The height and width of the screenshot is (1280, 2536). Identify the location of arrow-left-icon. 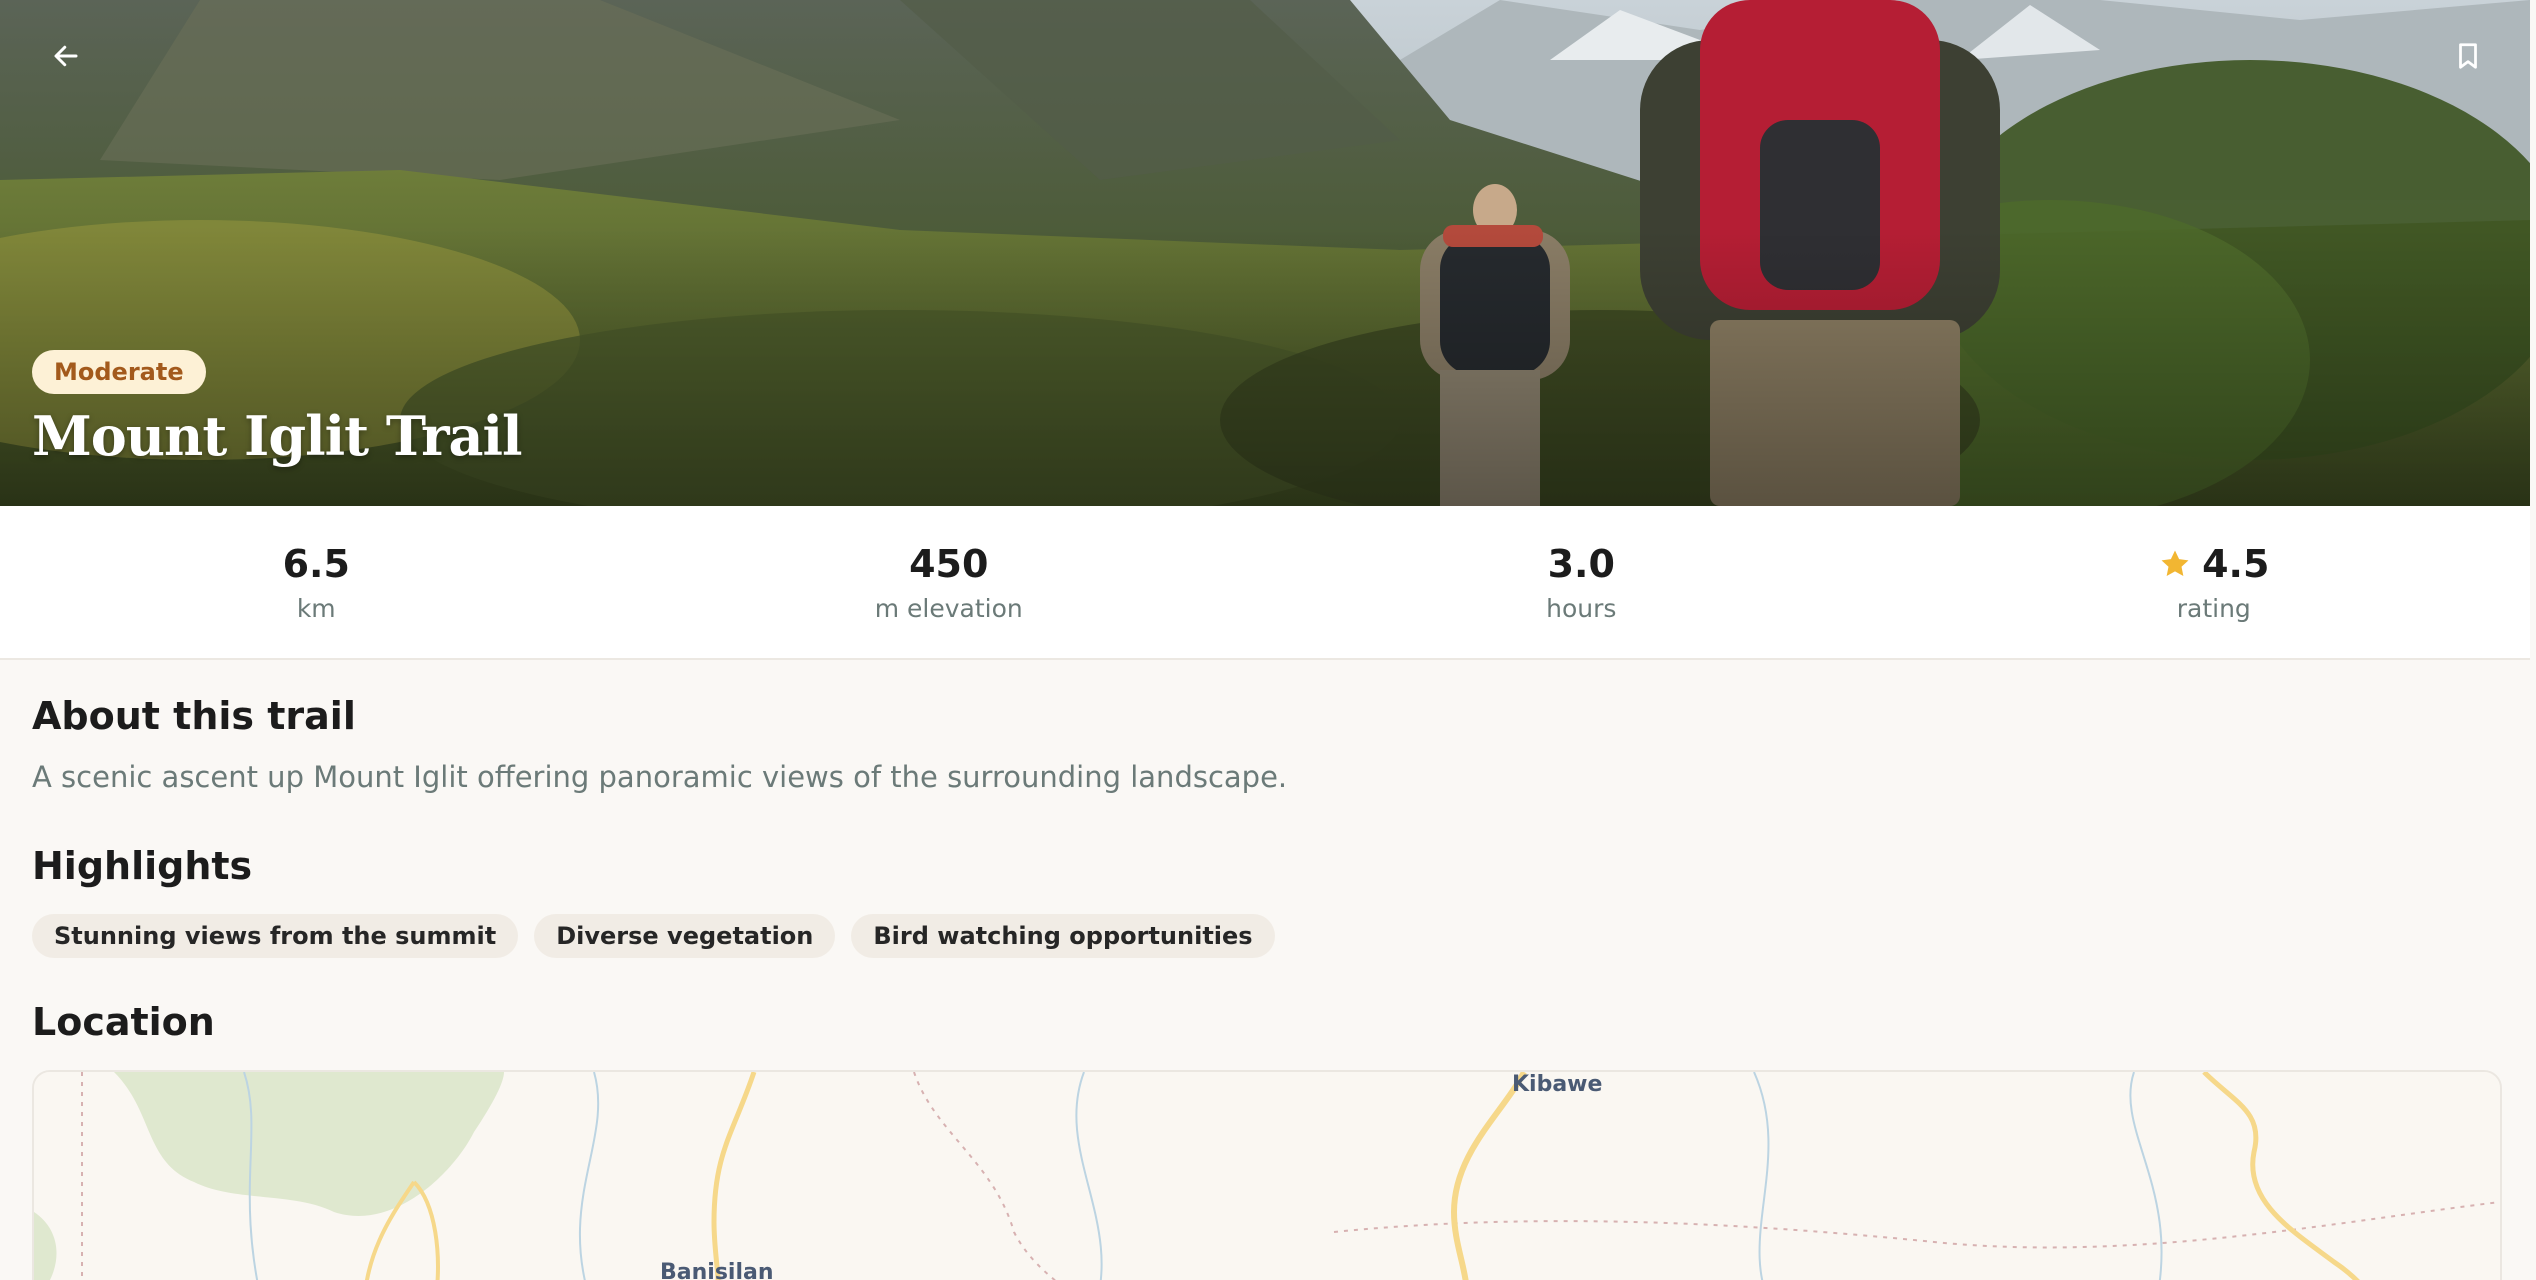
(66, 56).